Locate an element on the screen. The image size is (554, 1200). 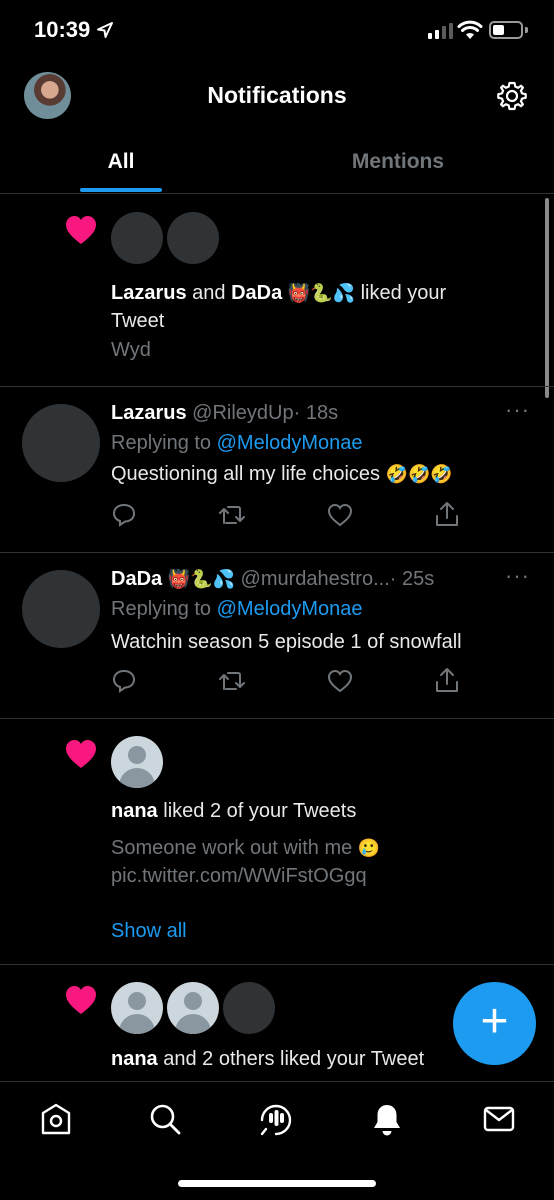
tweet-emoji: 🥲 is located at coordinates (369, 848).